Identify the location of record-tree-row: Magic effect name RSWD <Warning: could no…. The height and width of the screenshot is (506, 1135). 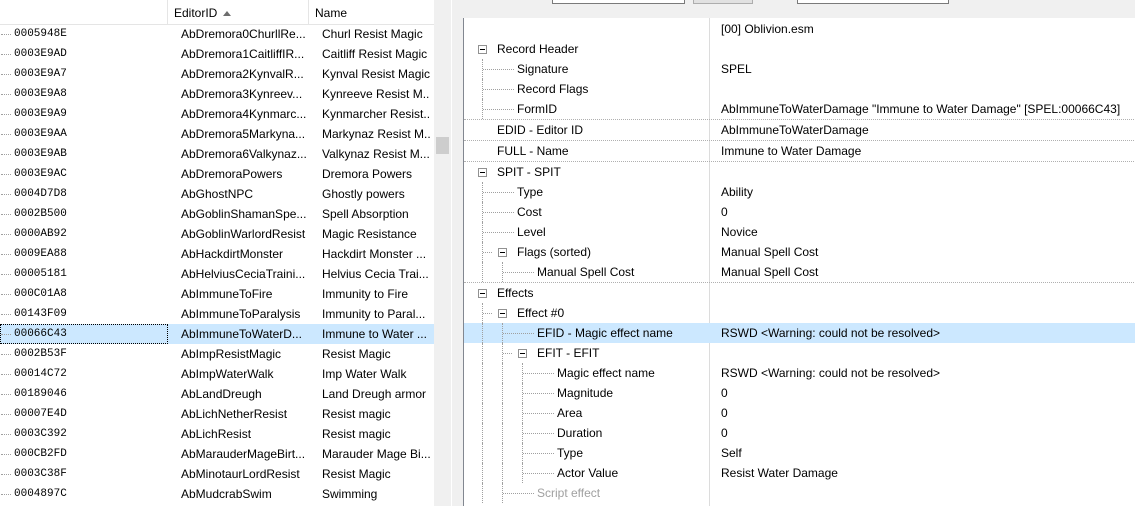
(799, 373).